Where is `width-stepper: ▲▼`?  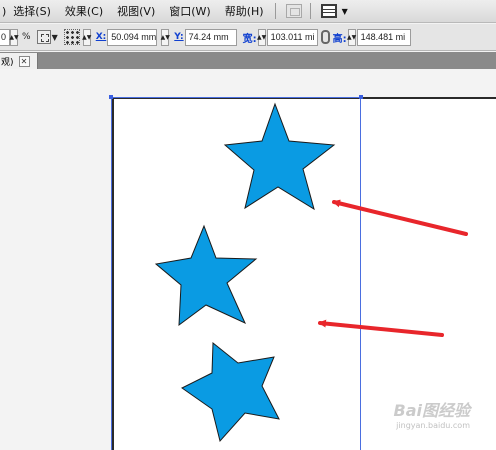
width-stepper: ▲▼ is located at coordinates (261, 37).